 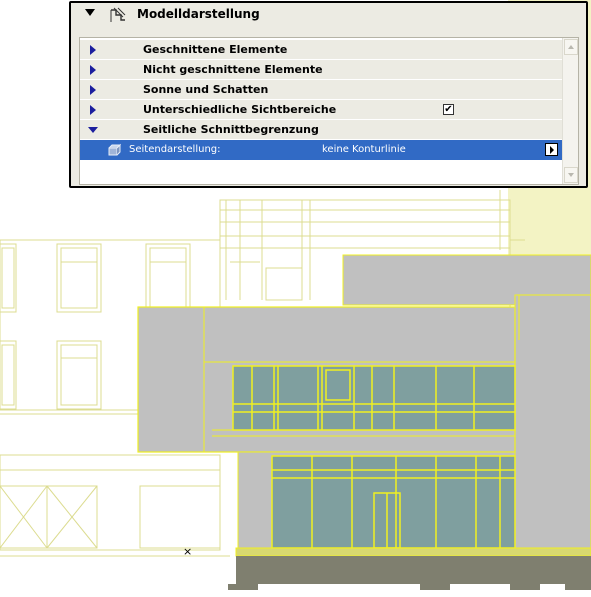 I want to click on collapse-triangle-icon, so click(x=90, y=12).